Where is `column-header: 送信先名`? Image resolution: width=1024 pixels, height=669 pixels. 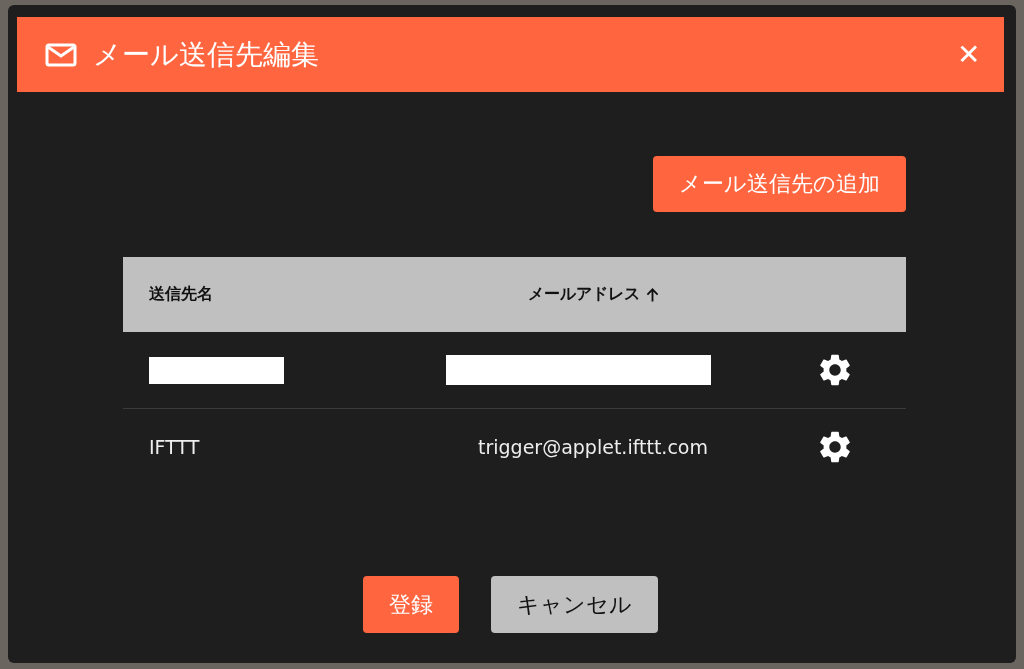 column-header: 送信先名 is located at coordinates (181, 294).